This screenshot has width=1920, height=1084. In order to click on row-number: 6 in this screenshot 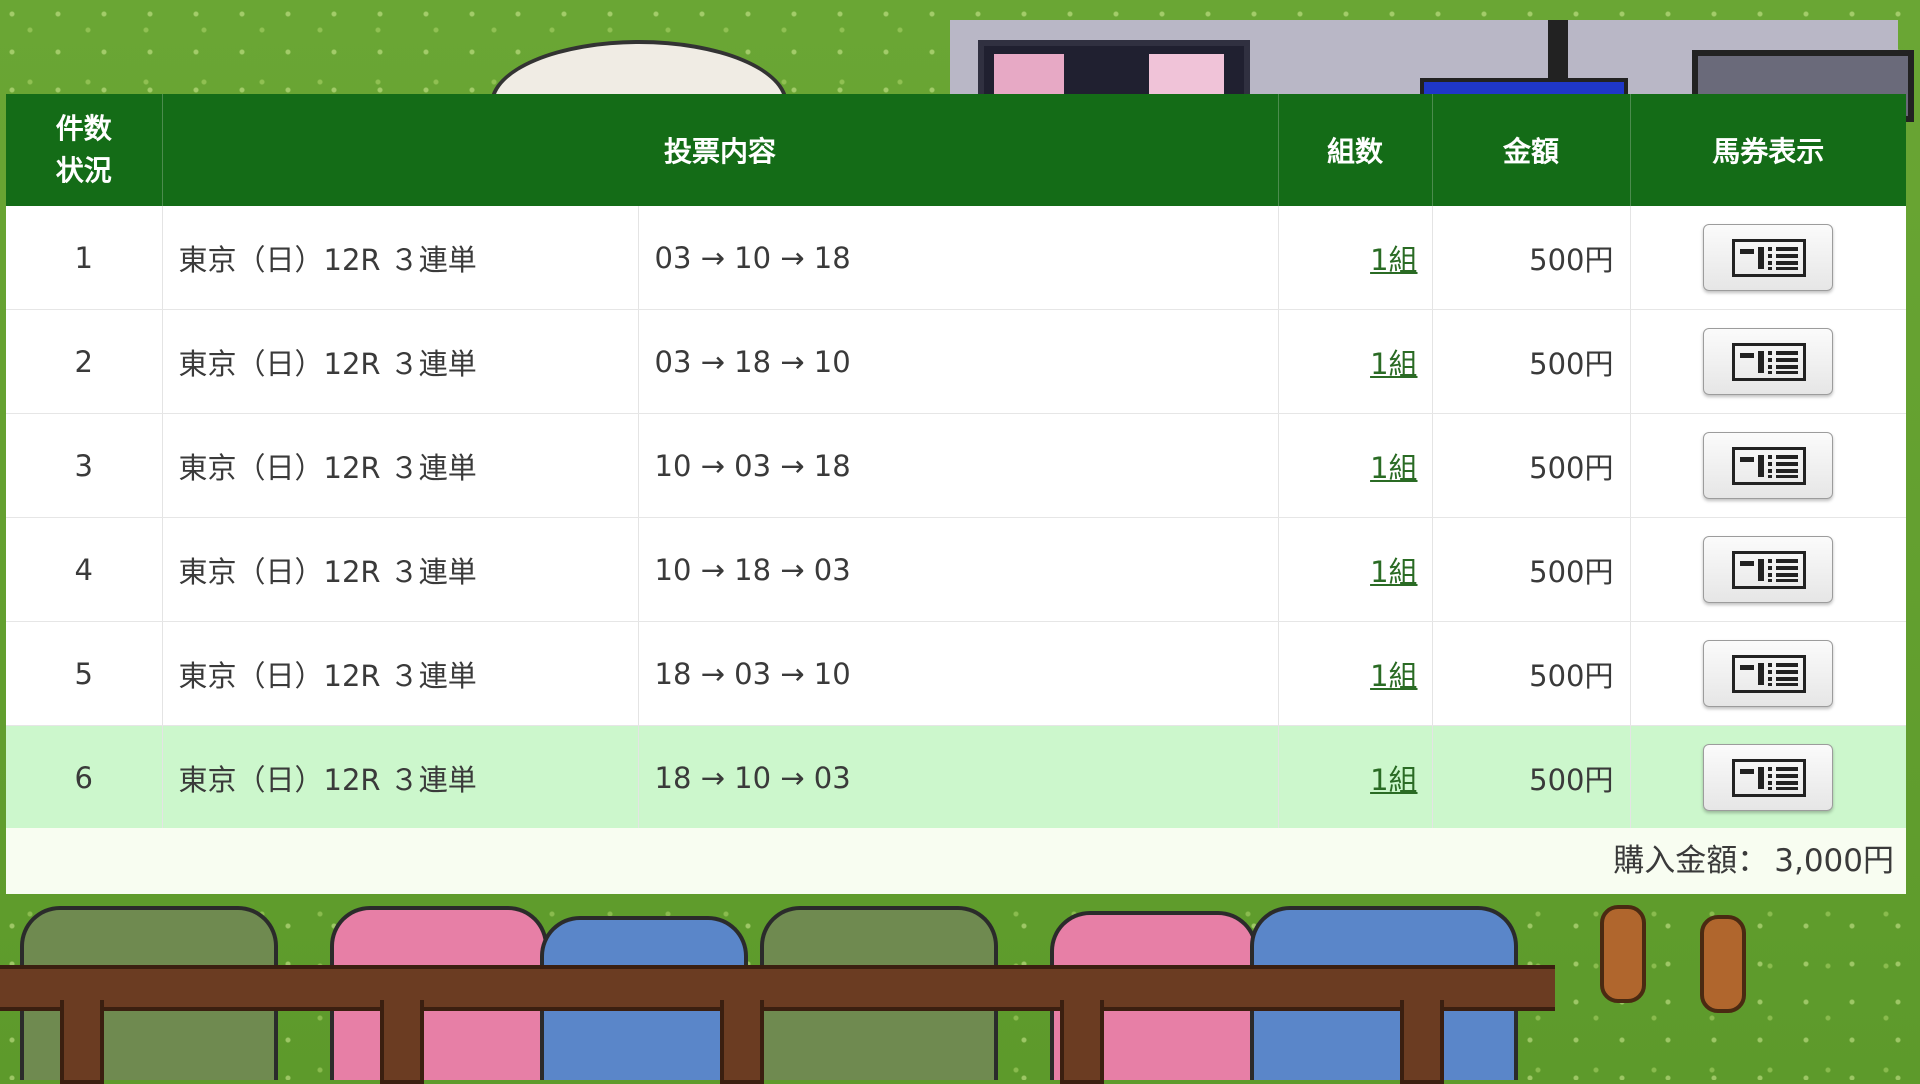, I will do `click(84, 777)`.